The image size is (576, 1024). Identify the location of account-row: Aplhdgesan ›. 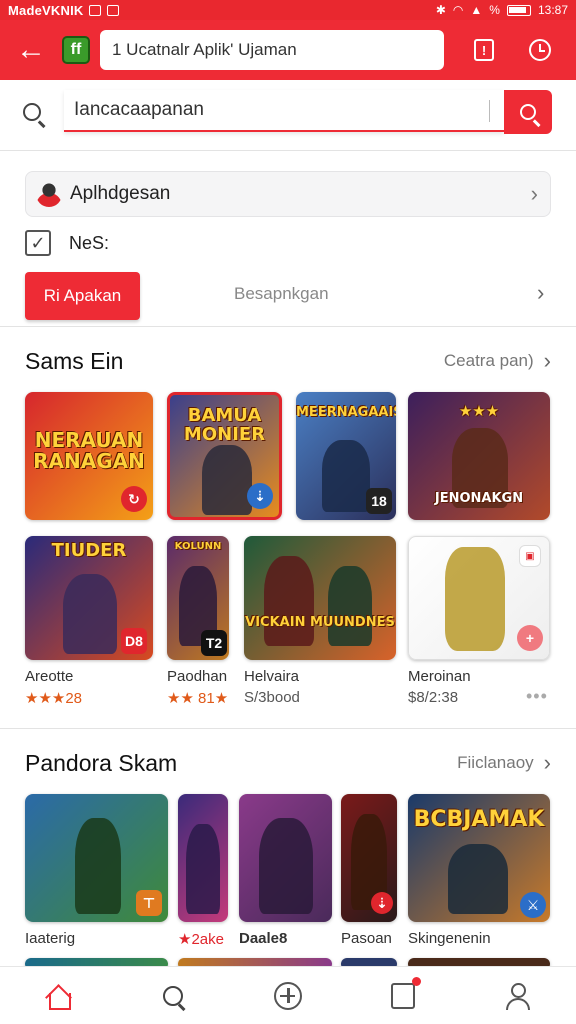
(288, 194).